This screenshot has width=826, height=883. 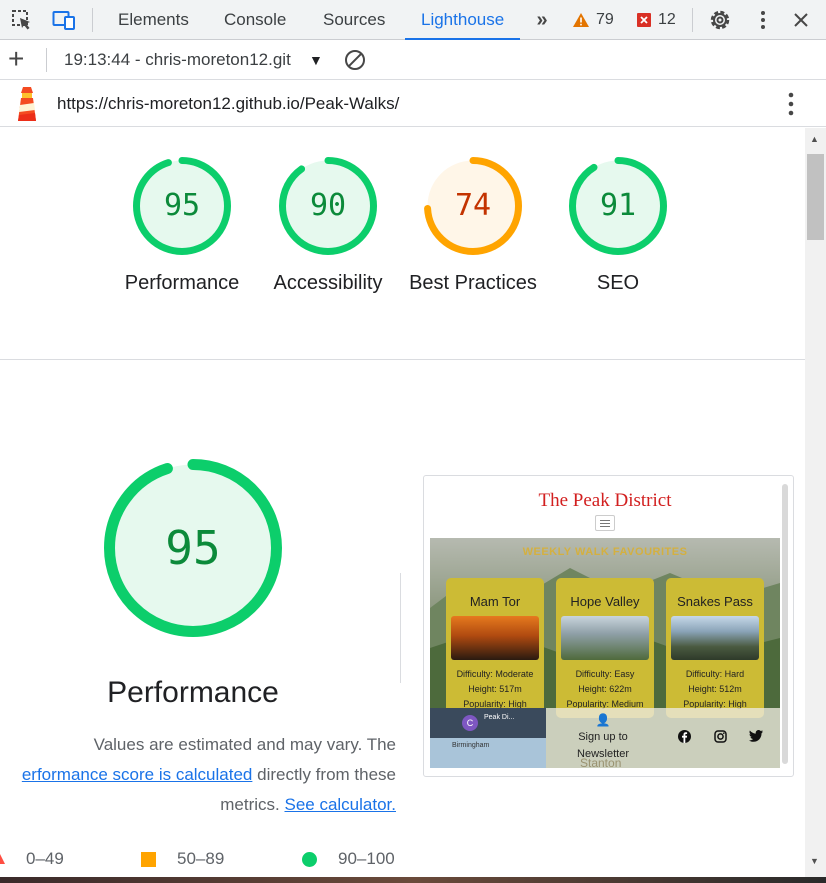 What do you see at coordinates (201, 858) in the screenshot?
I see `legend-range: 50–89` at bounding box center [201, 858].